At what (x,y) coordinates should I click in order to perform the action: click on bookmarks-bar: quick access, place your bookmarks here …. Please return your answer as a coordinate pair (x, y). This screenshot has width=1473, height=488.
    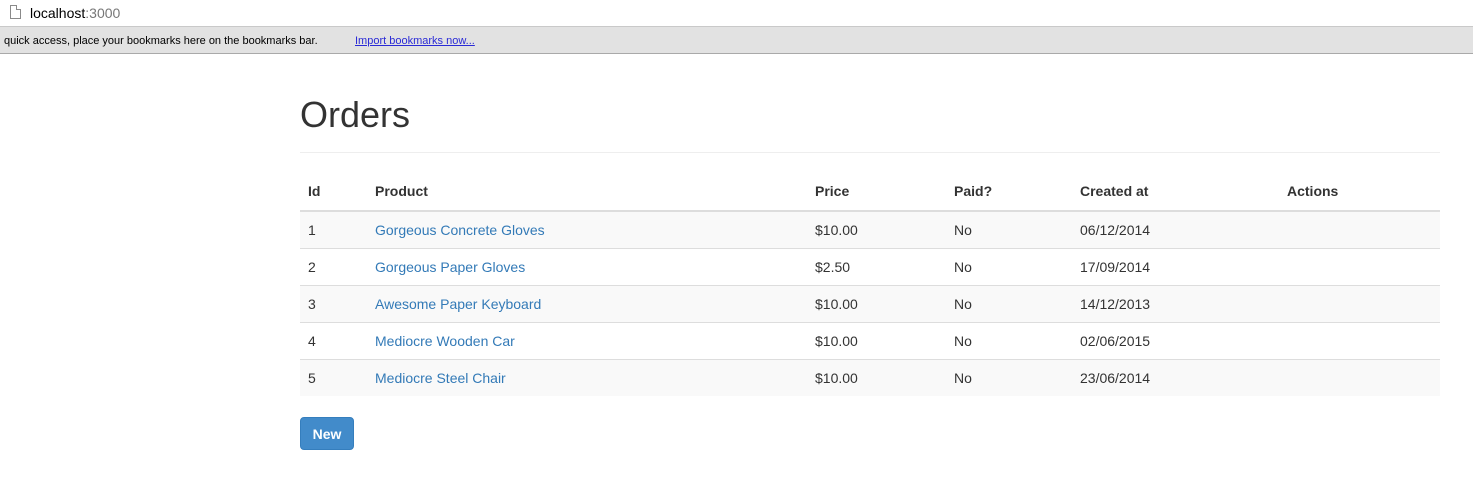
    Looking at the image, I should click on (736, 40).